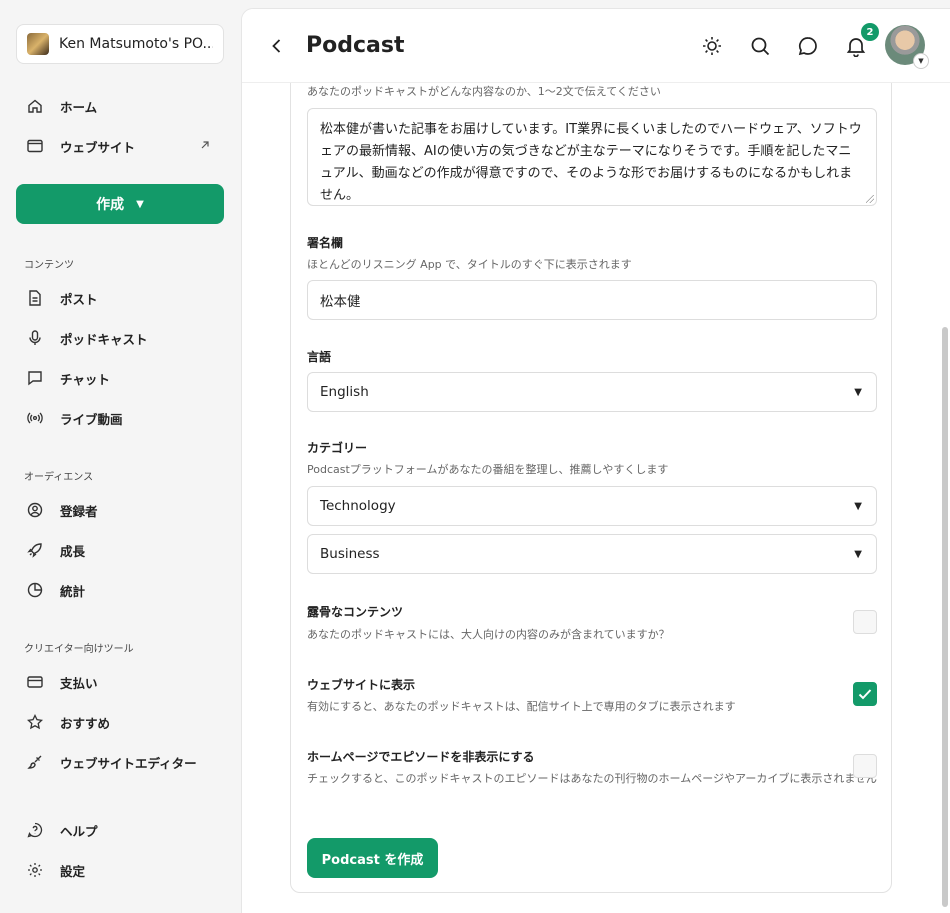 The width and height of the screenshot is (950, 913). I want to click on sidebar-item-label: チャット, so click(85, 379).